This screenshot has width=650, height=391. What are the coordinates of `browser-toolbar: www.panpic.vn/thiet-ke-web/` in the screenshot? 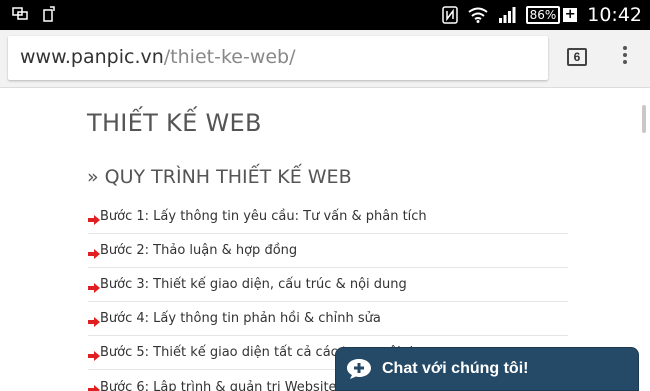 It's located at (325, 59).